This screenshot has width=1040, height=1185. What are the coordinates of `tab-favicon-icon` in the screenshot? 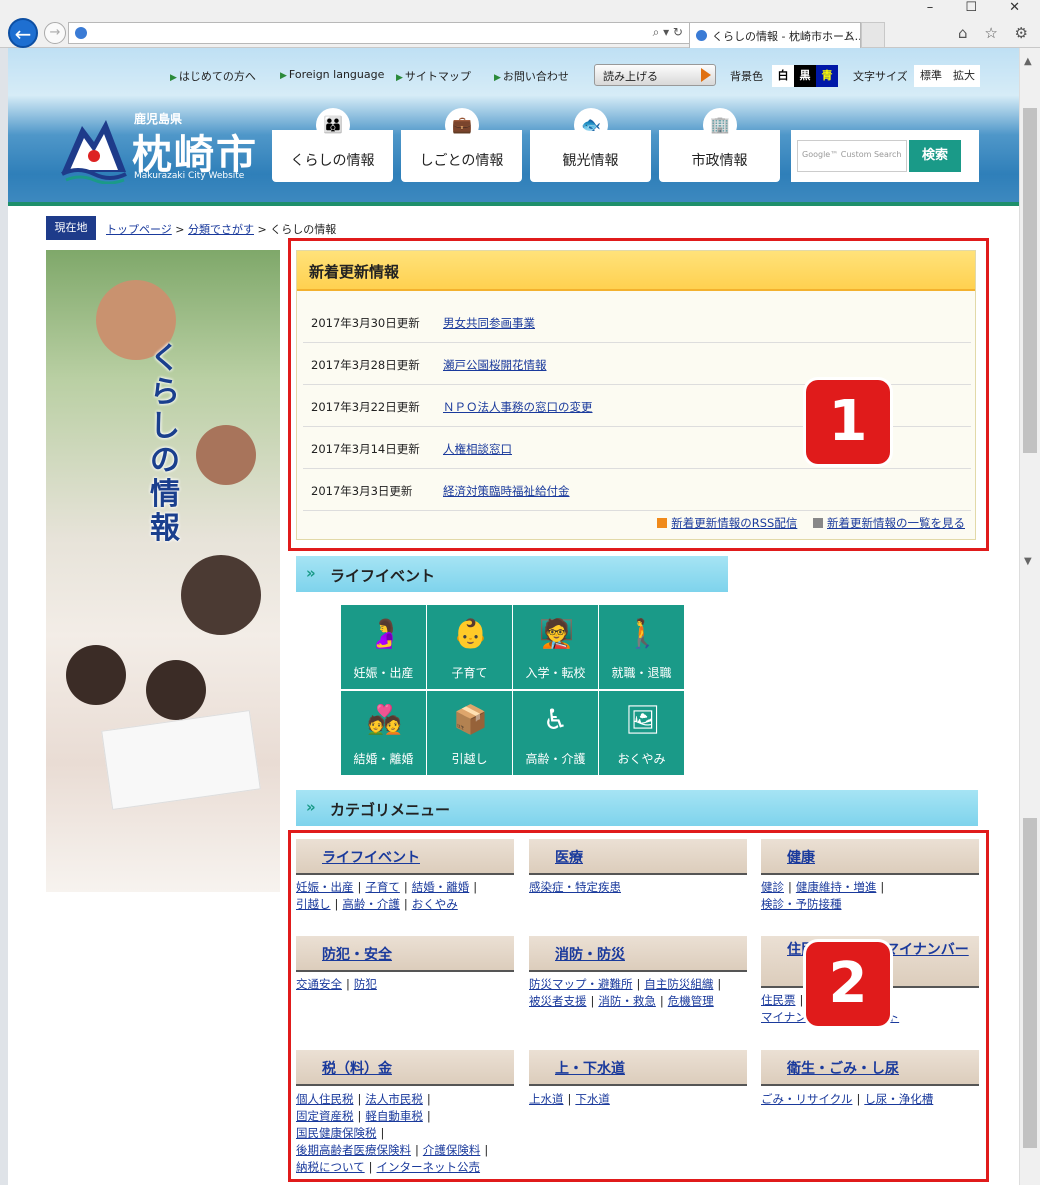 It's located at (701, 35).